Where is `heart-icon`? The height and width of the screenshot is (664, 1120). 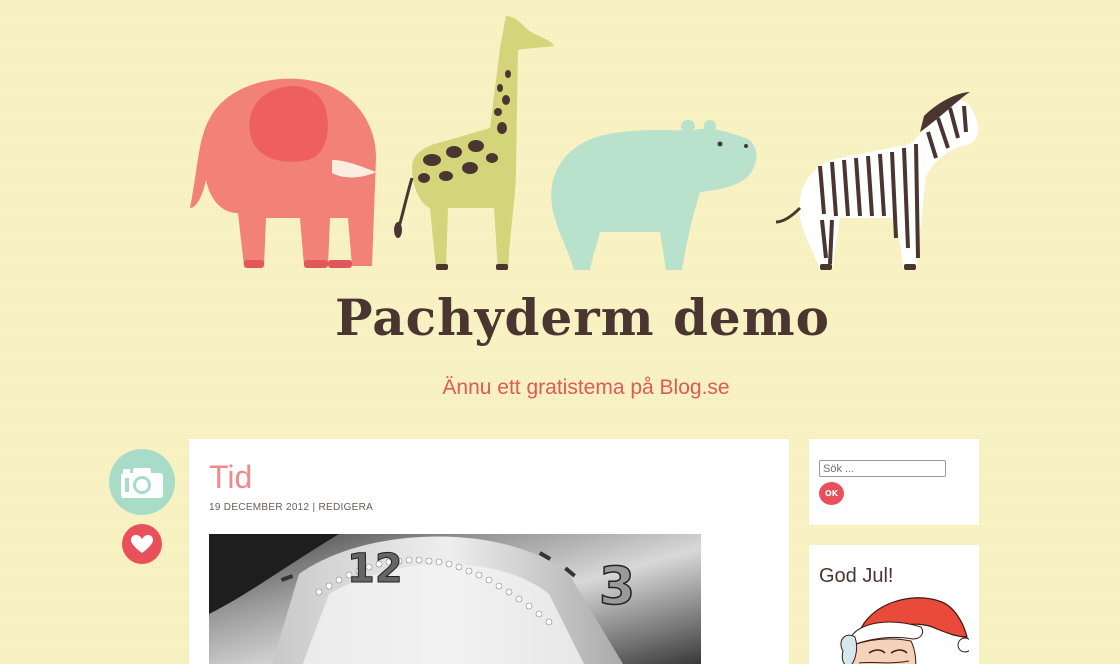 heart-icon is located at coordinates (142, 544).